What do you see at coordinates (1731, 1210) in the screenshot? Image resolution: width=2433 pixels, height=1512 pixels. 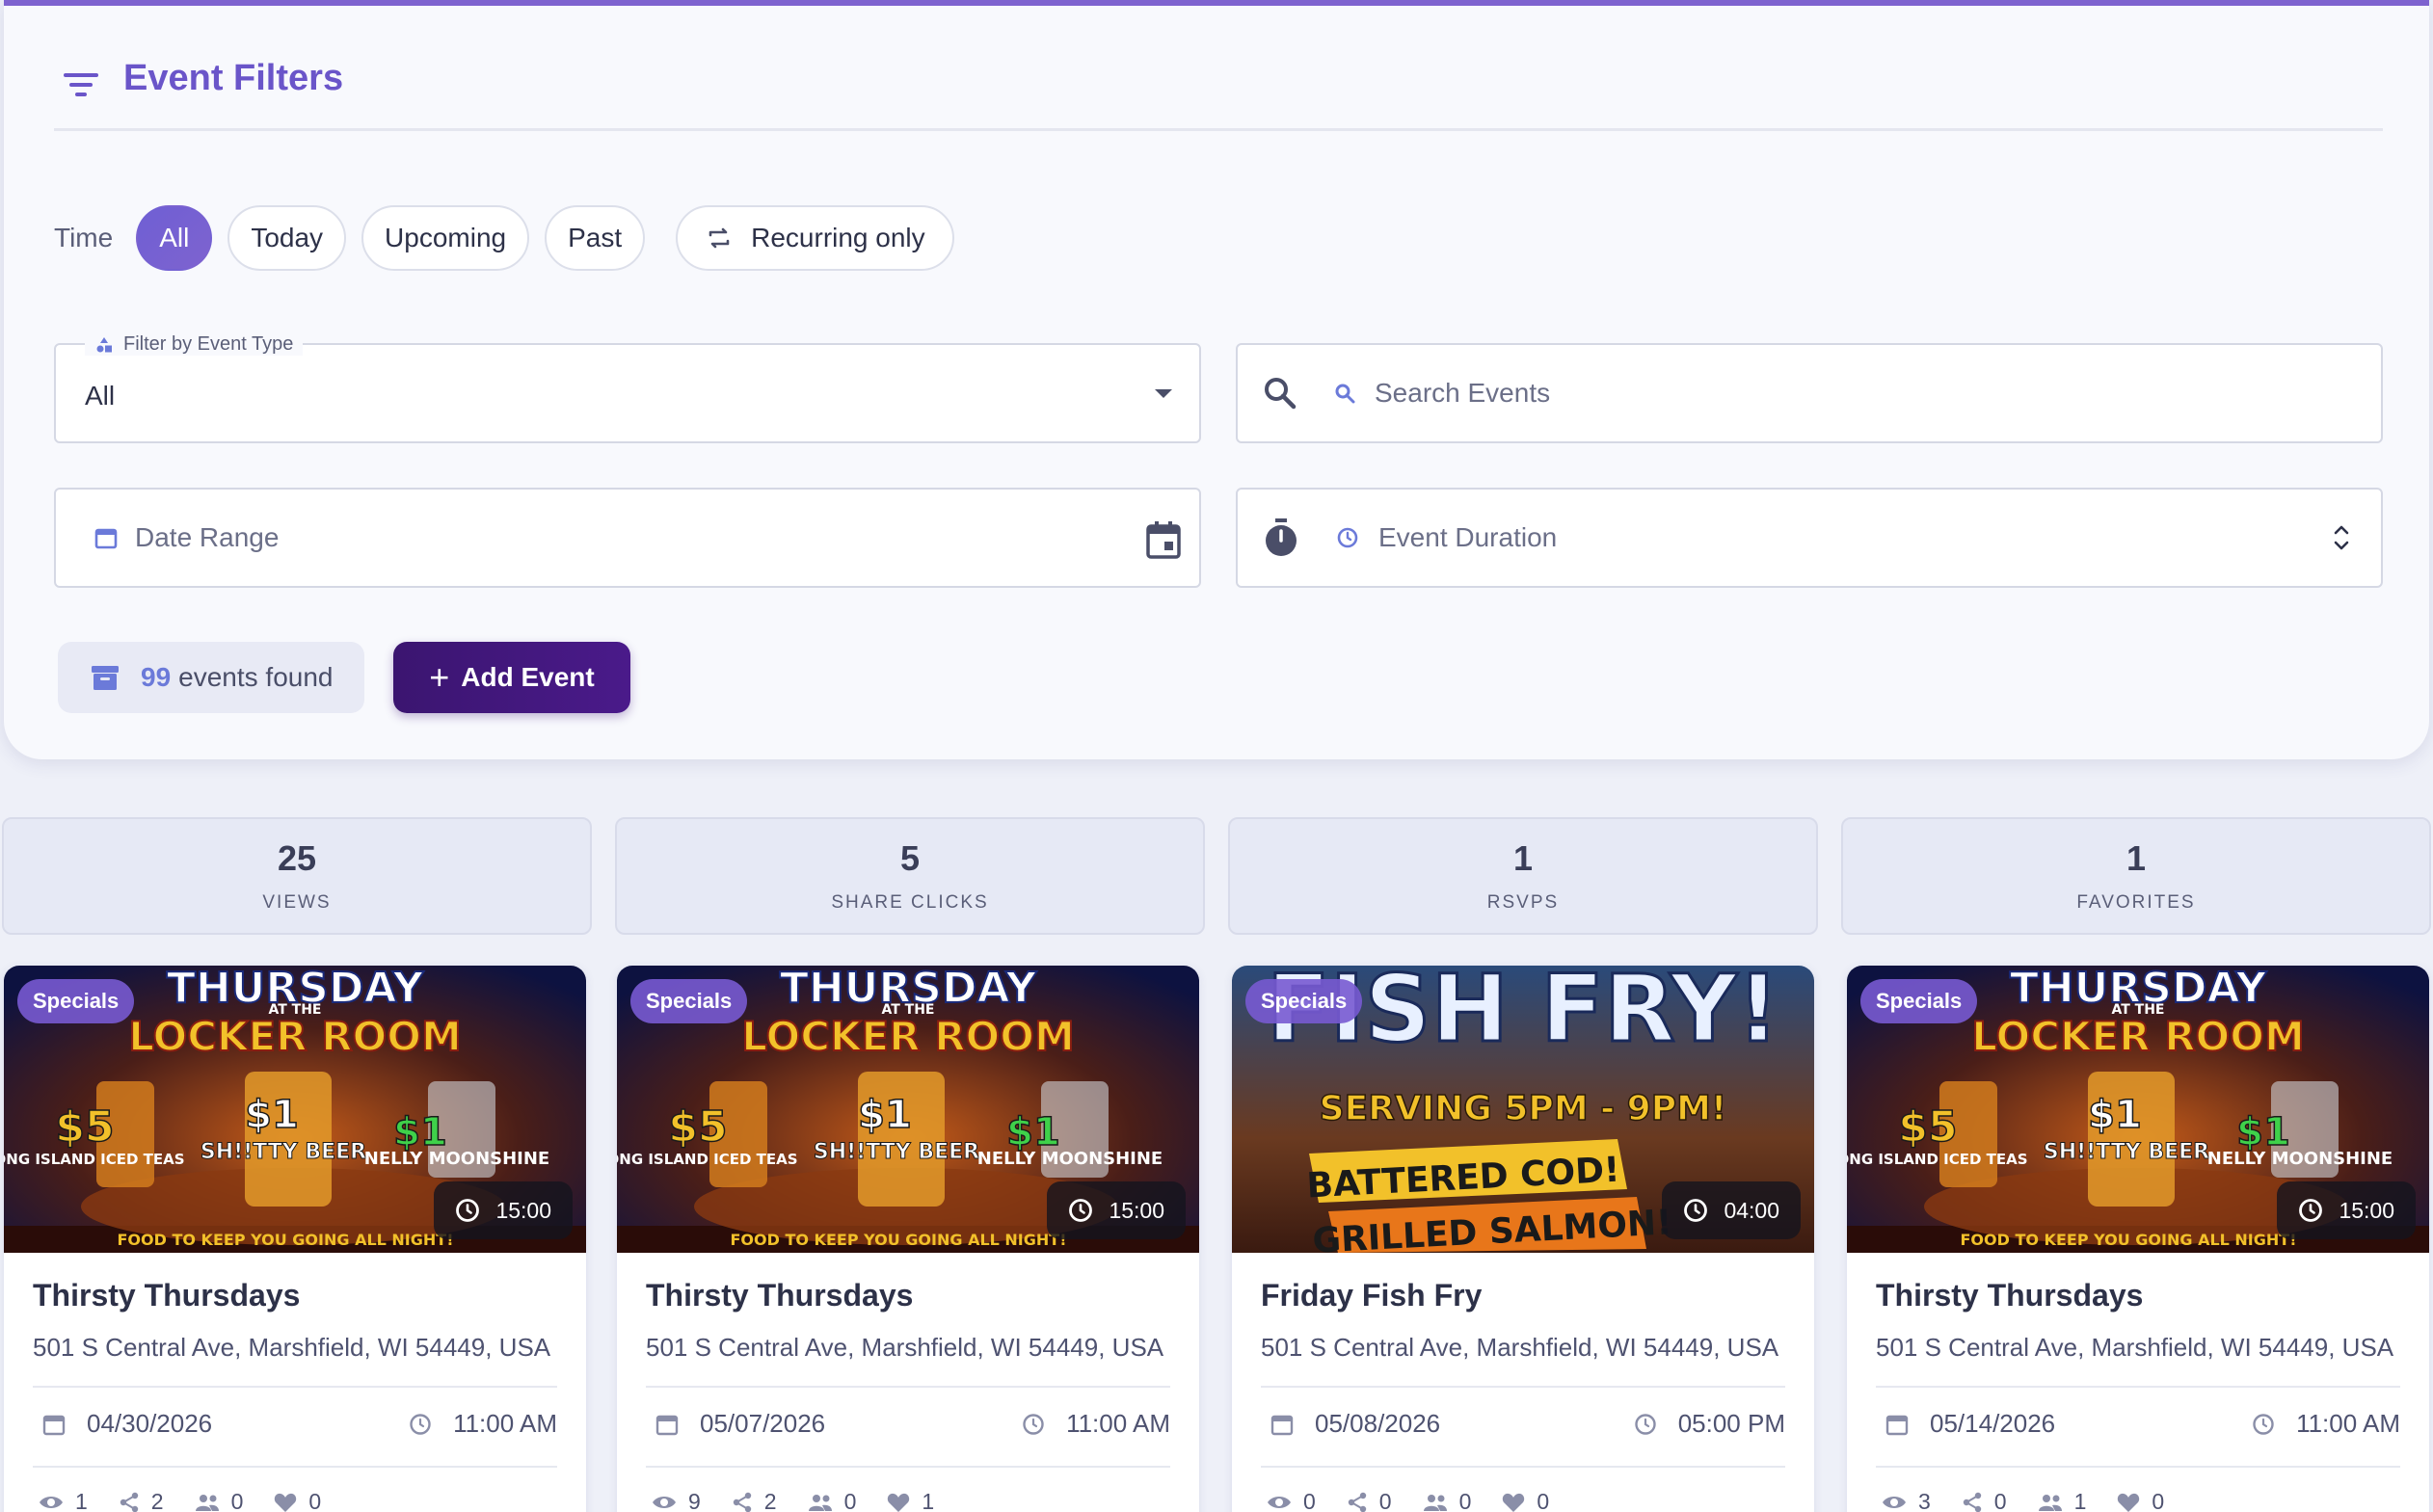 I see `duration-pill: 04:00` at bounding box center [1731, 1210].